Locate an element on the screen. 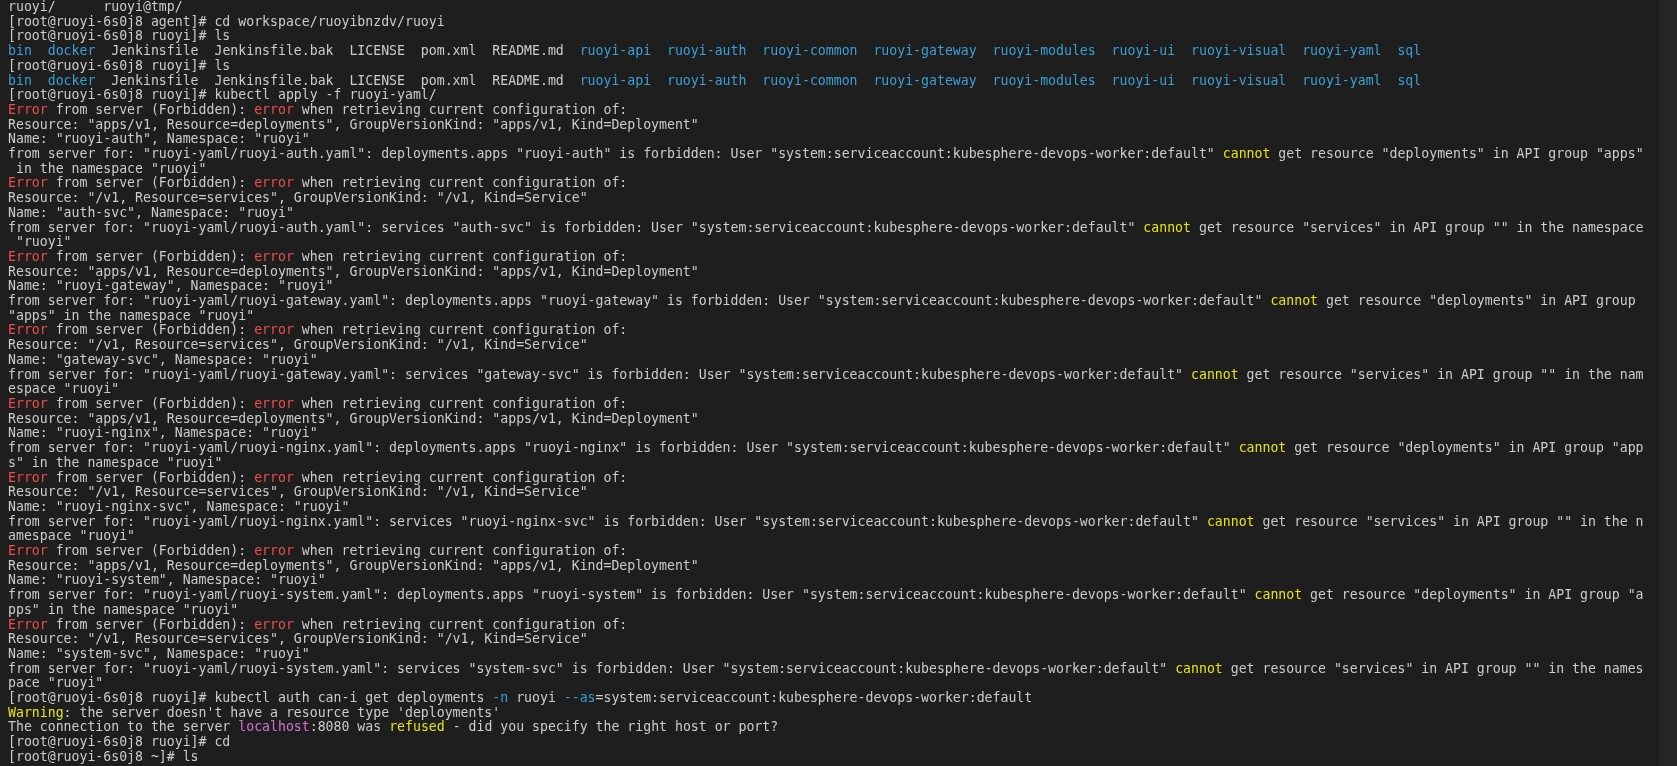 The height and width of the screenshot is (766, 1677). terminal-line: [root@ruoyi-6s0j8 ruoyi]# kubectl apply -f ruoyi-yaml/ is located at coordinates (222, 95).